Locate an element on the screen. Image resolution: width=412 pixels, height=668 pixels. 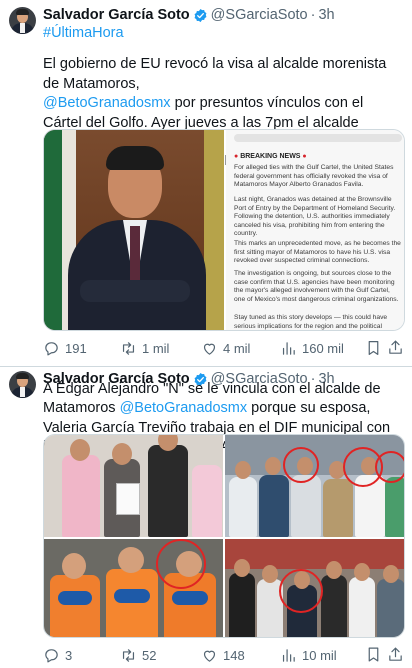
tweet-actions: 3 52 148 10 mil is located at coordinates (224, 655).